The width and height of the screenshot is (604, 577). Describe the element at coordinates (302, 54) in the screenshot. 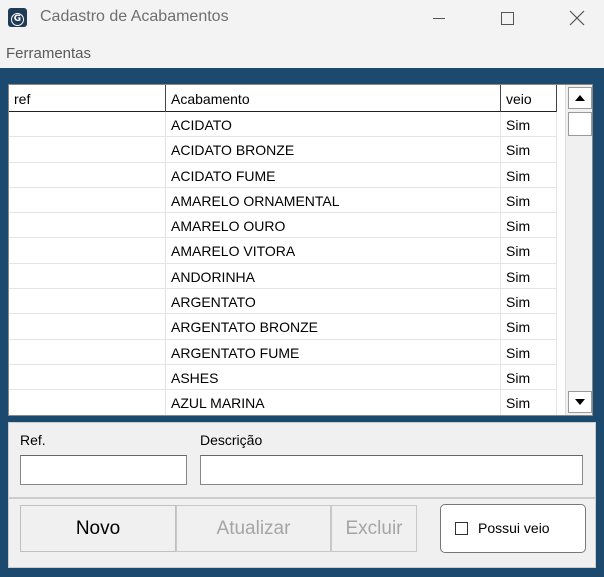

I see `menu-bar: Ferramentas` at that location.